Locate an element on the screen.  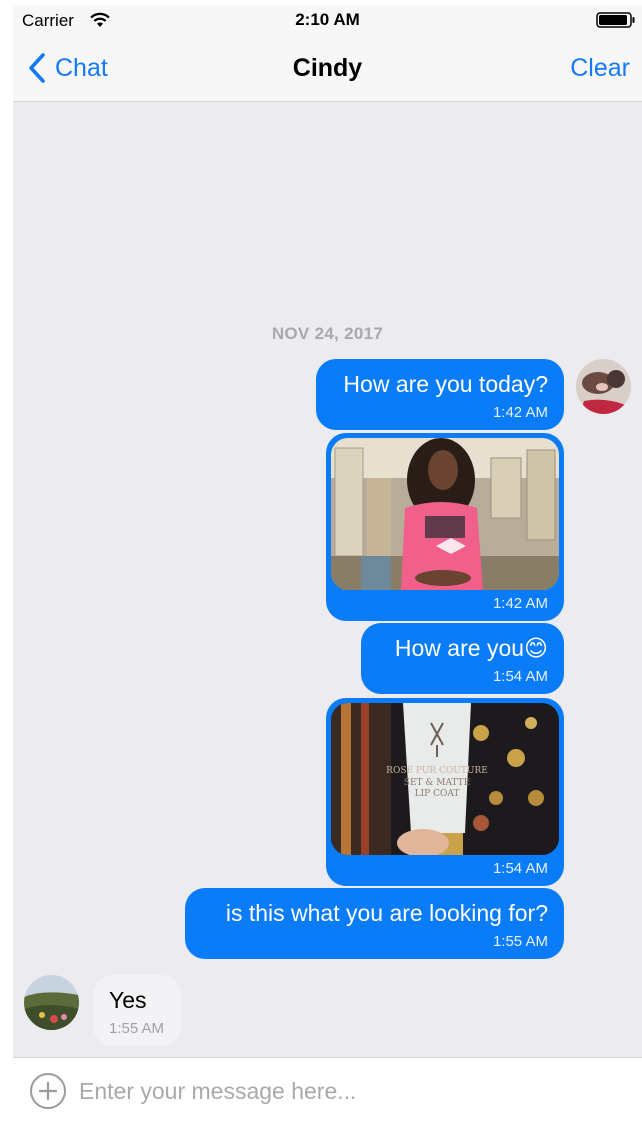
outgoing-message-bubble: How are you😊 1:54 AM is located at coordinates (462, 658).